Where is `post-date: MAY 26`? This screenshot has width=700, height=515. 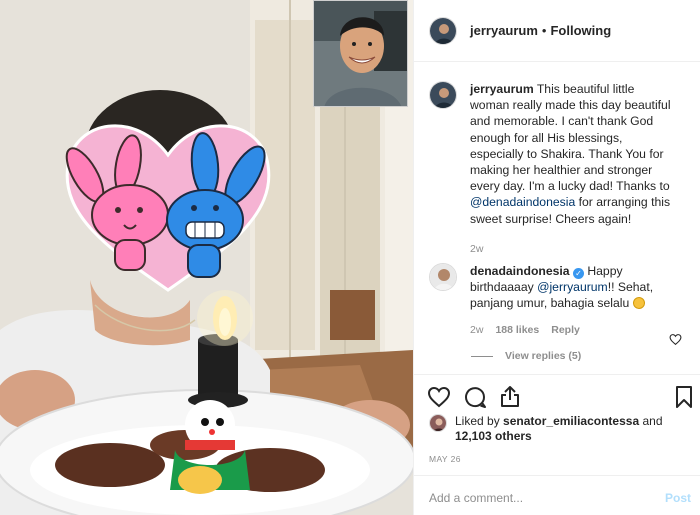 post-date: MAY 26 is located at coordinates (445, 459).